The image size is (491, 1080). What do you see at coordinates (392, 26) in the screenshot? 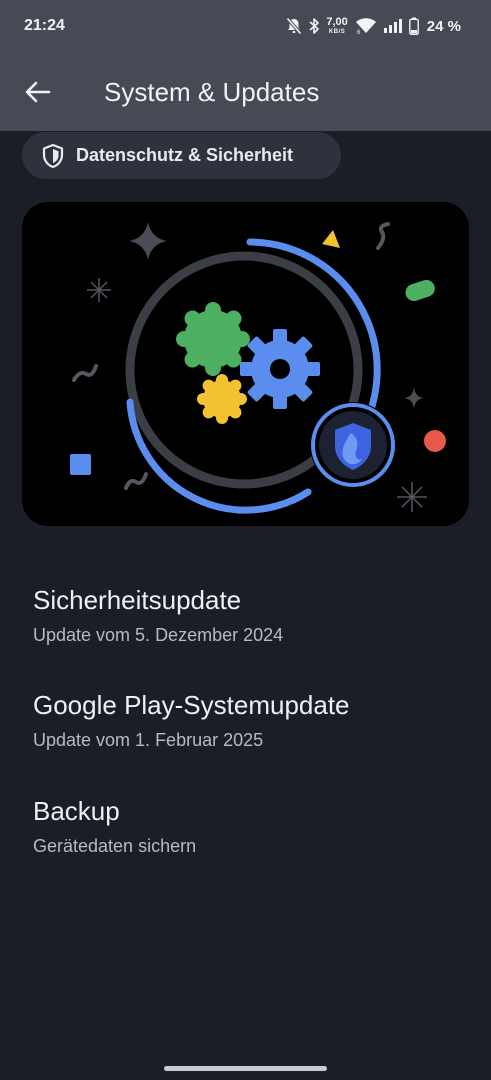
I see `signal-icon` at bounding box center [392, 26].